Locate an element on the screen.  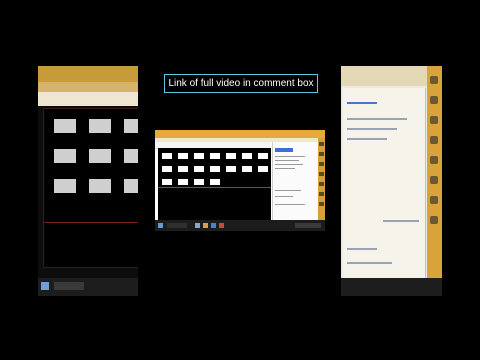
right-taskbar is located at coordinates (391, 287).